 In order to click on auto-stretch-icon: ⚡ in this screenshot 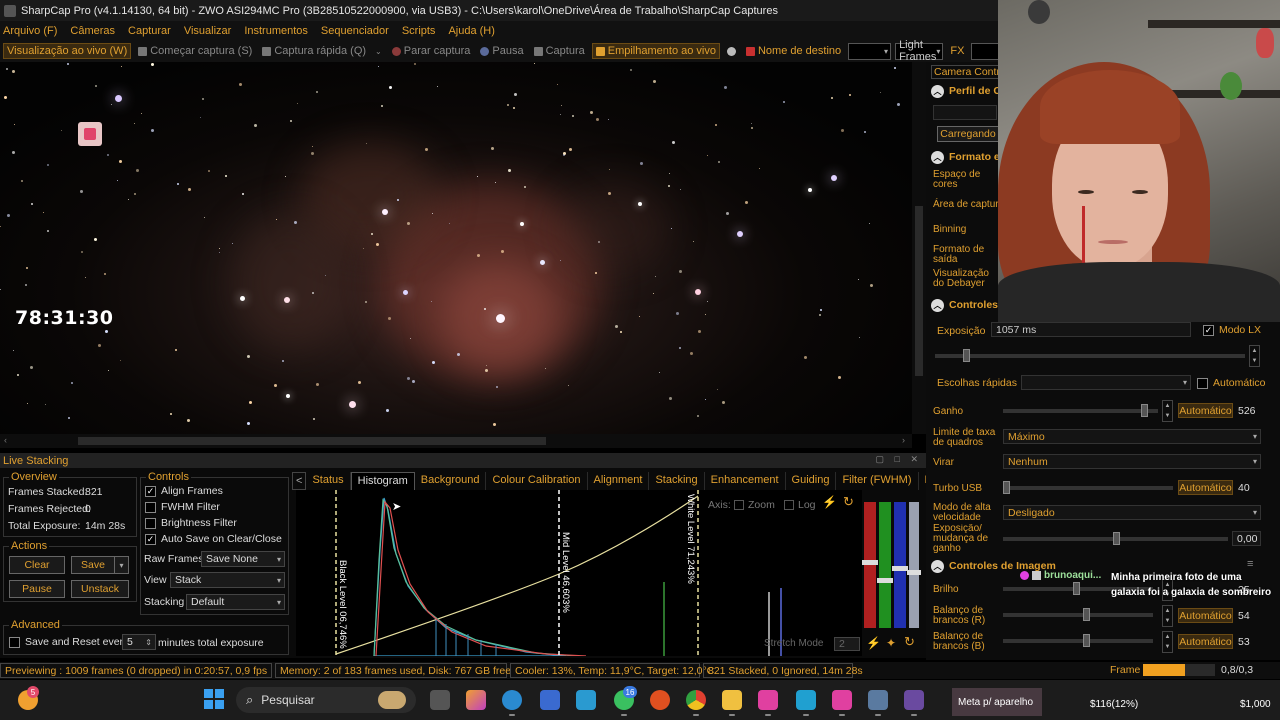, I will do `click(873, 643)`.